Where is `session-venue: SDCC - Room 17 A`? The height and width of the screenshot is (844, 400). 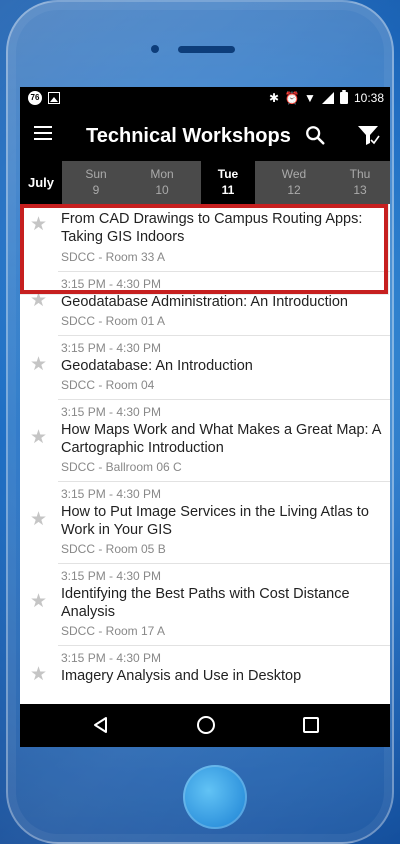
session-venue: SDCC - Room 17 A is located at coordinates (113, 631).